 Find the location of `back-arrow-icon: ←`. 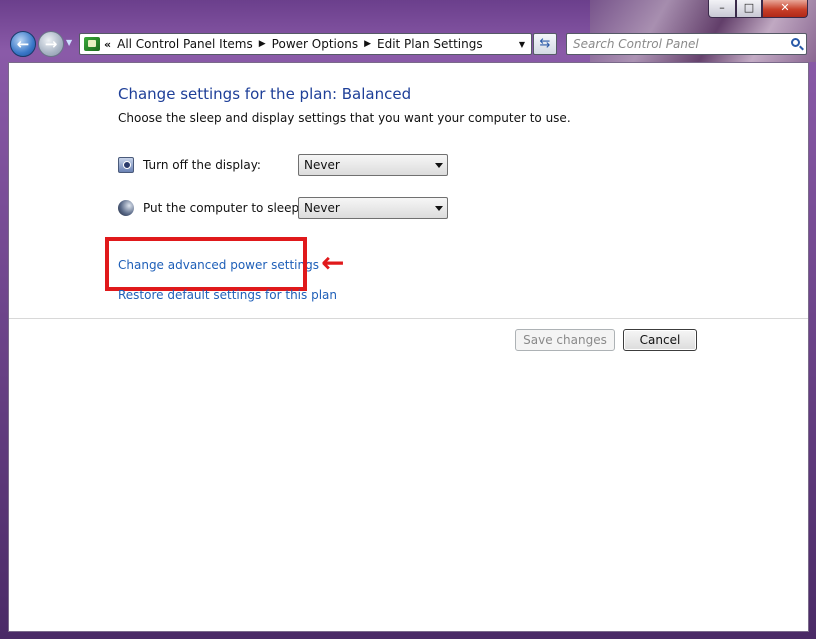

back-arrow-icon: ← is located at coordinates (23, 44).